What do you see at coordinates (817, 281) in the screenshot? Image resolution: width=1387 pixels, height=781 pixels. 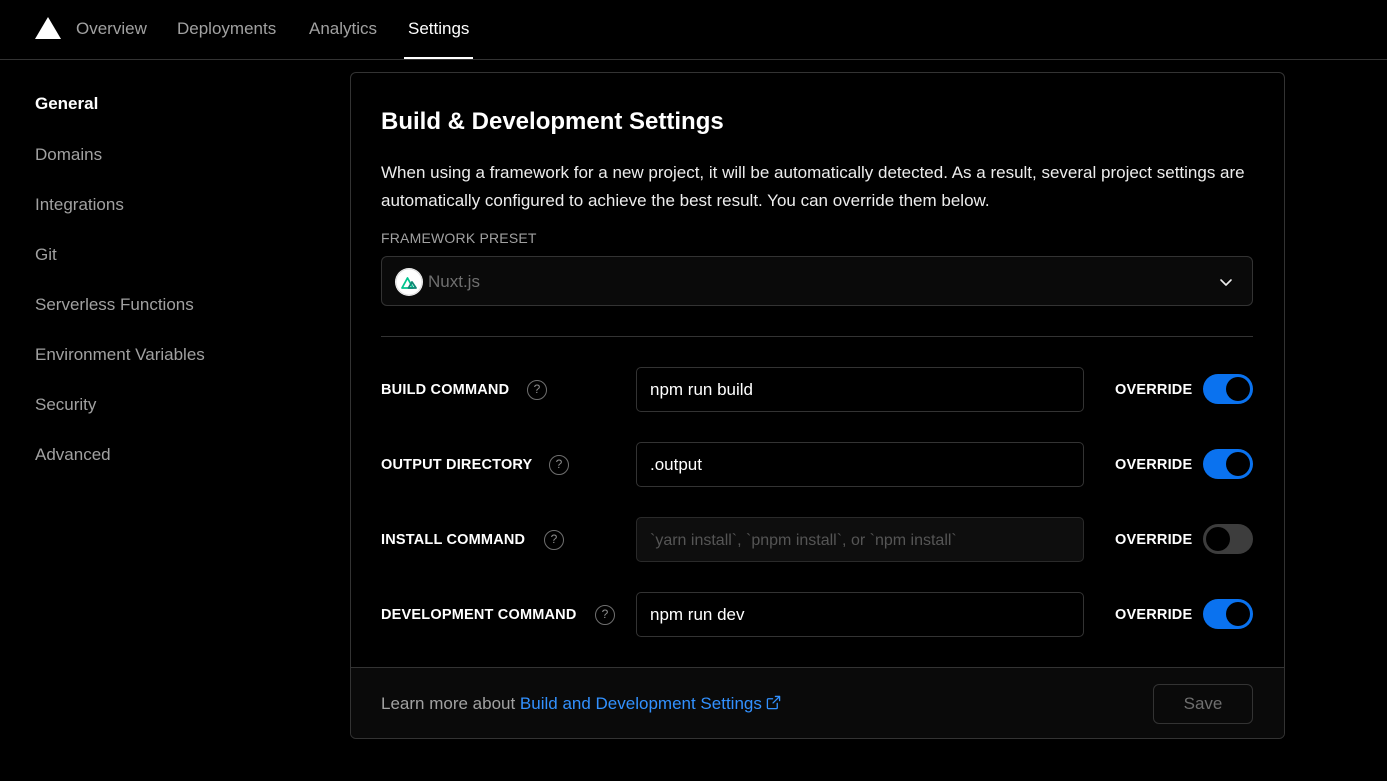 I see `framework-preset-select: Nuxt.js` at bounding box center [817, 281].